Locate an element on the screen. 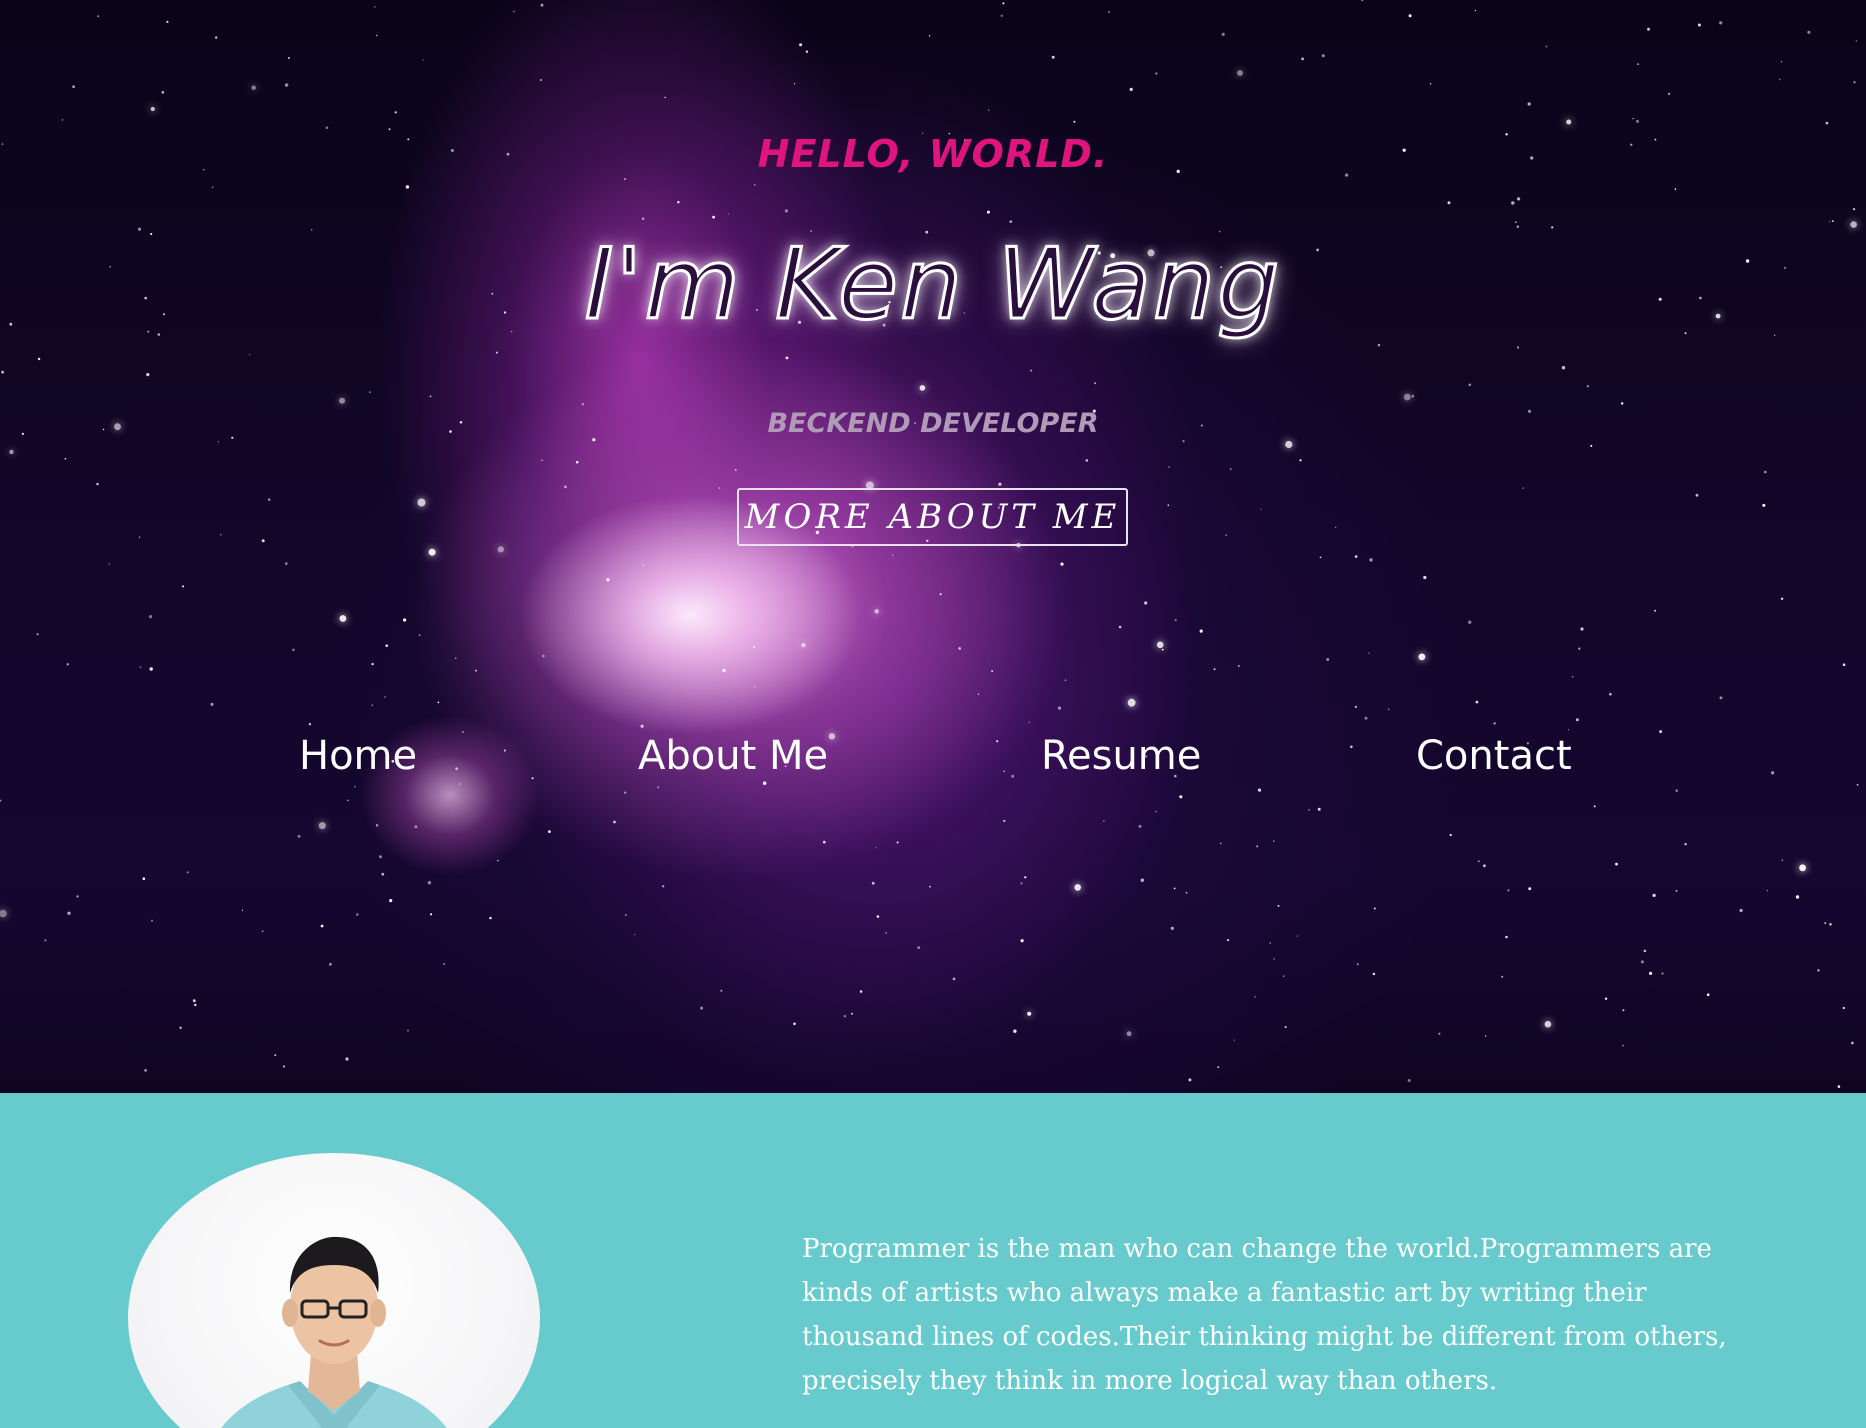 This screenshot has height=1428, width=1866. nav-home: Home is located at coordinates (358, 756).